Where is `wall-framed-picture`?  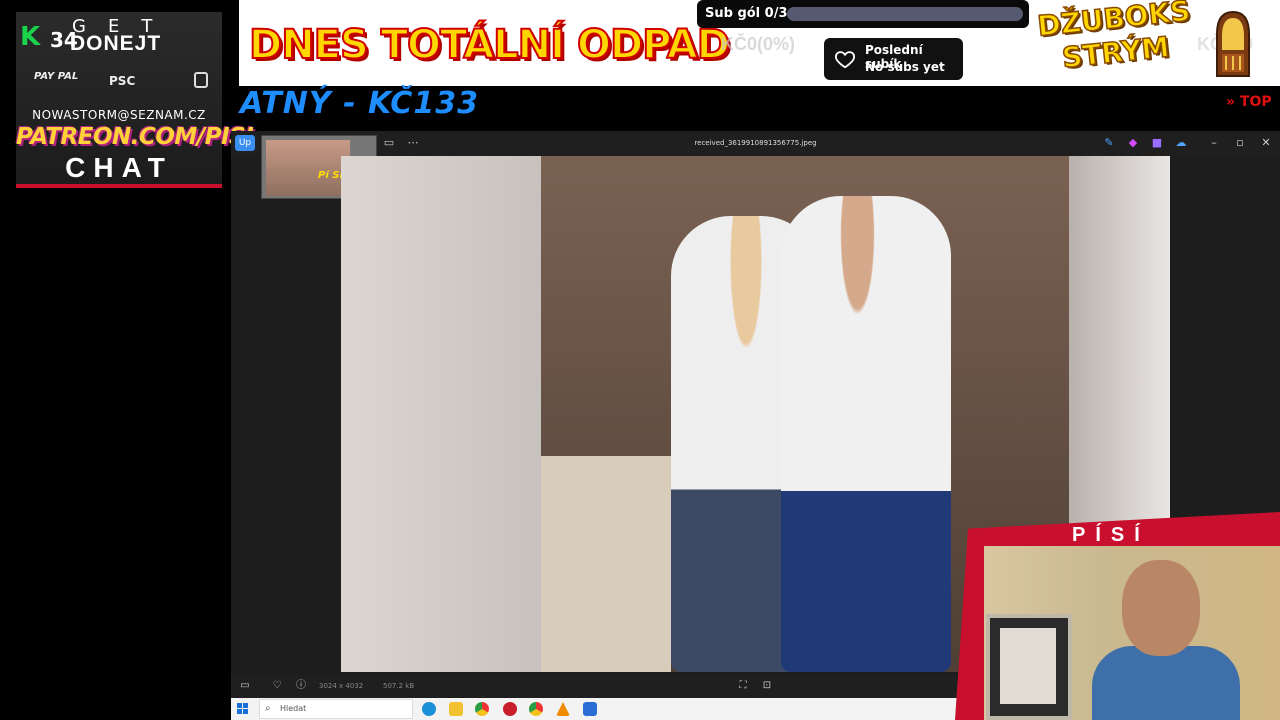 wall-framed-picture is located at coordinates (1029, 667).